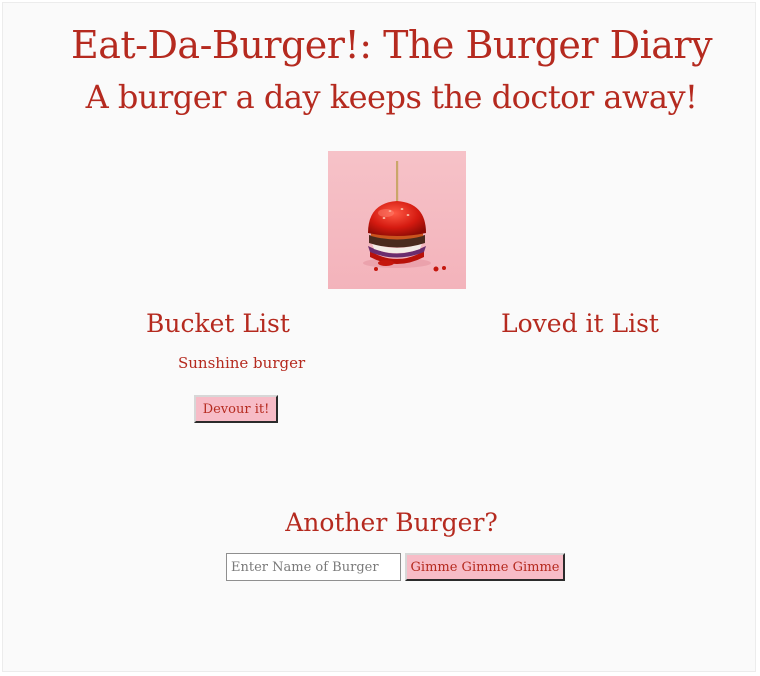 The height and width of the screenshot is (676, 760). Describe the element at coordinates (391, 522) in the screenshot. I see `add-burger-heading: Another Burger?` at that location.